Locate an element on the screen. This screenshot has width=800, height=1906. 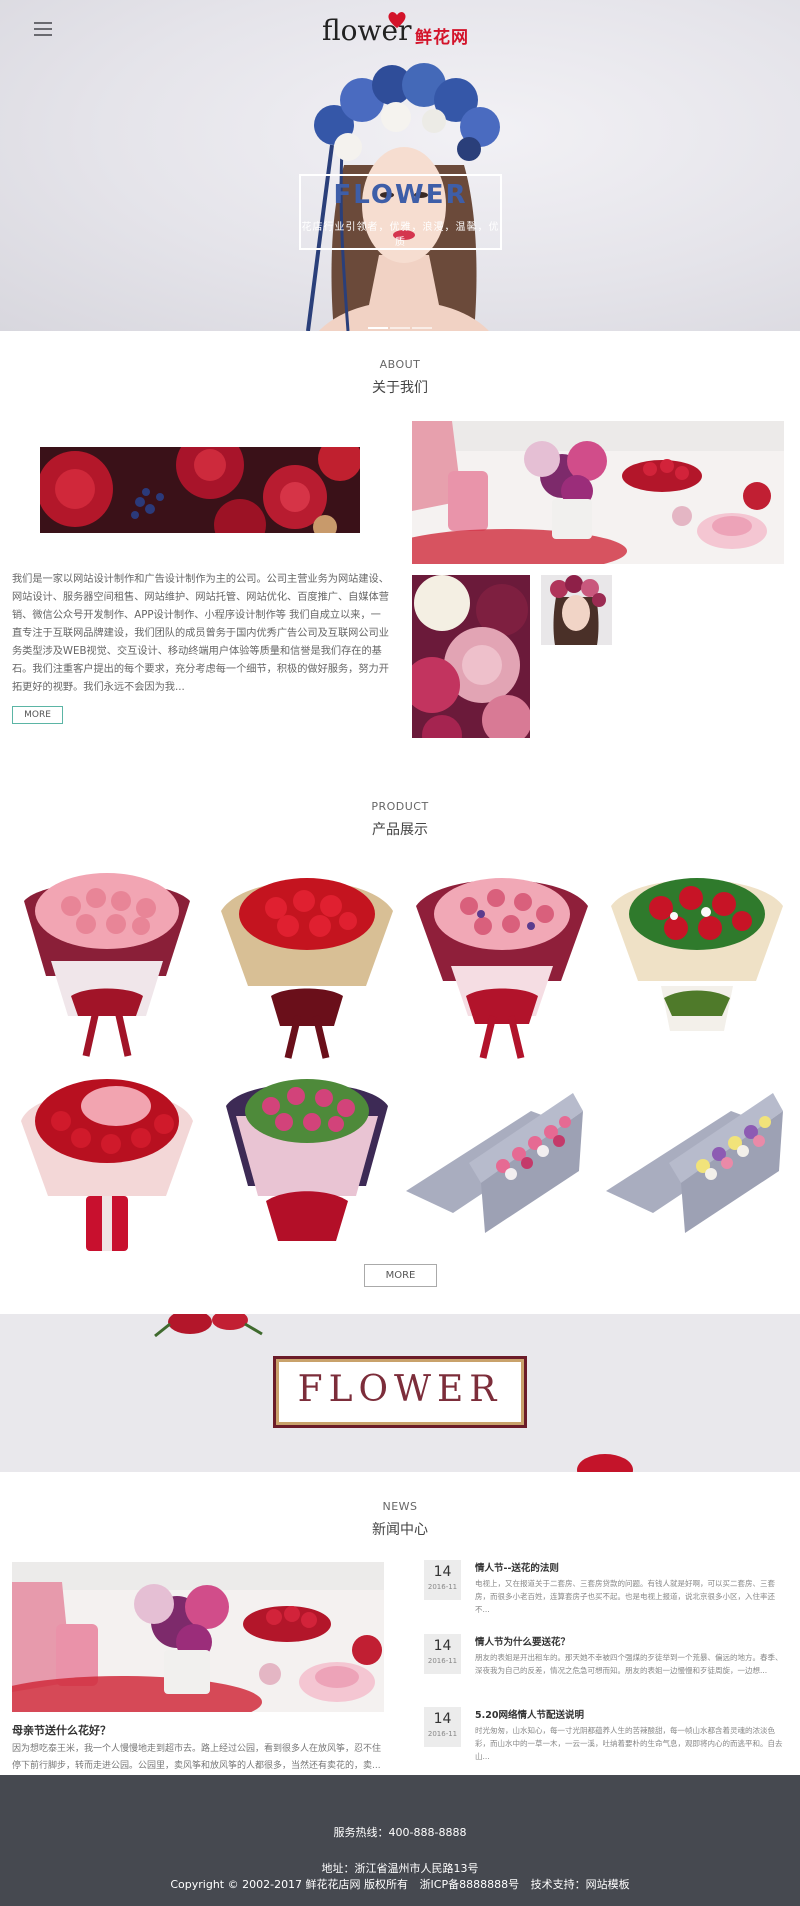
heart-icon is located at coordinates (397, 20).